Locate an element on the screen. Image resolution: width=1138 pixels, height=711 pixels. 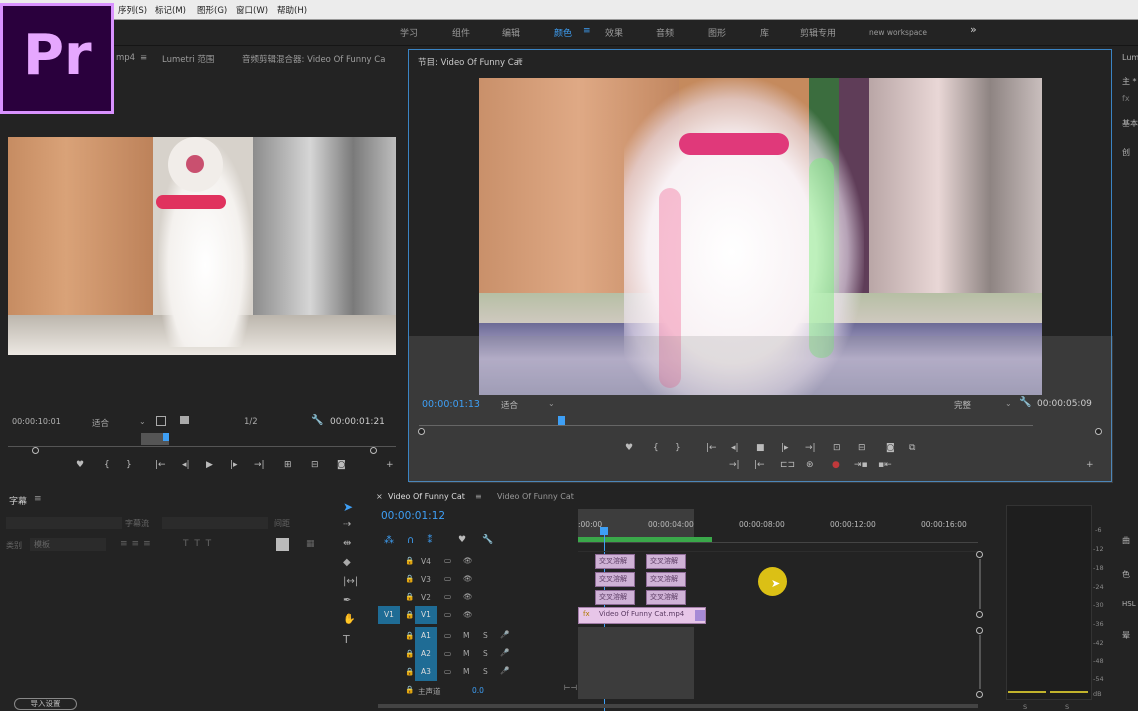
lumetri-hsl: HSL is located at coordinates (1129, 604).